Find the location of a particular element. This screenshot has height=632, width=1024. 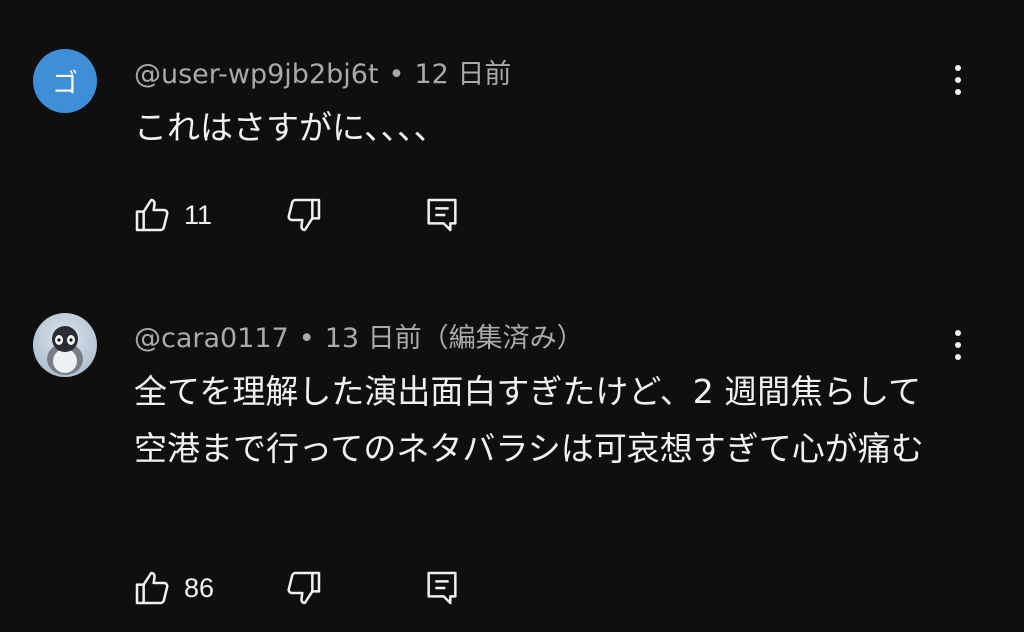

avatar is located at coordinates (65, 345).